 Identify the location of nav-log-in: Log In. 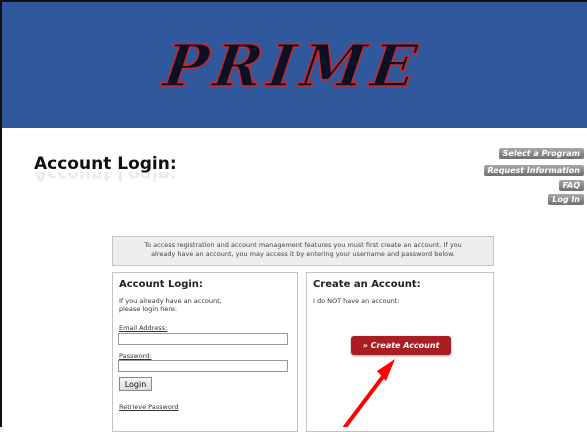
(566, 199).